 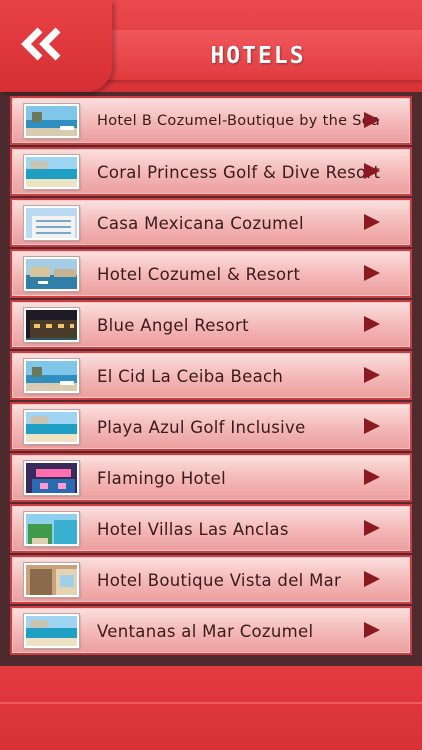 I want to click on title-bar: HOTELS, so click(x=258, y=55).